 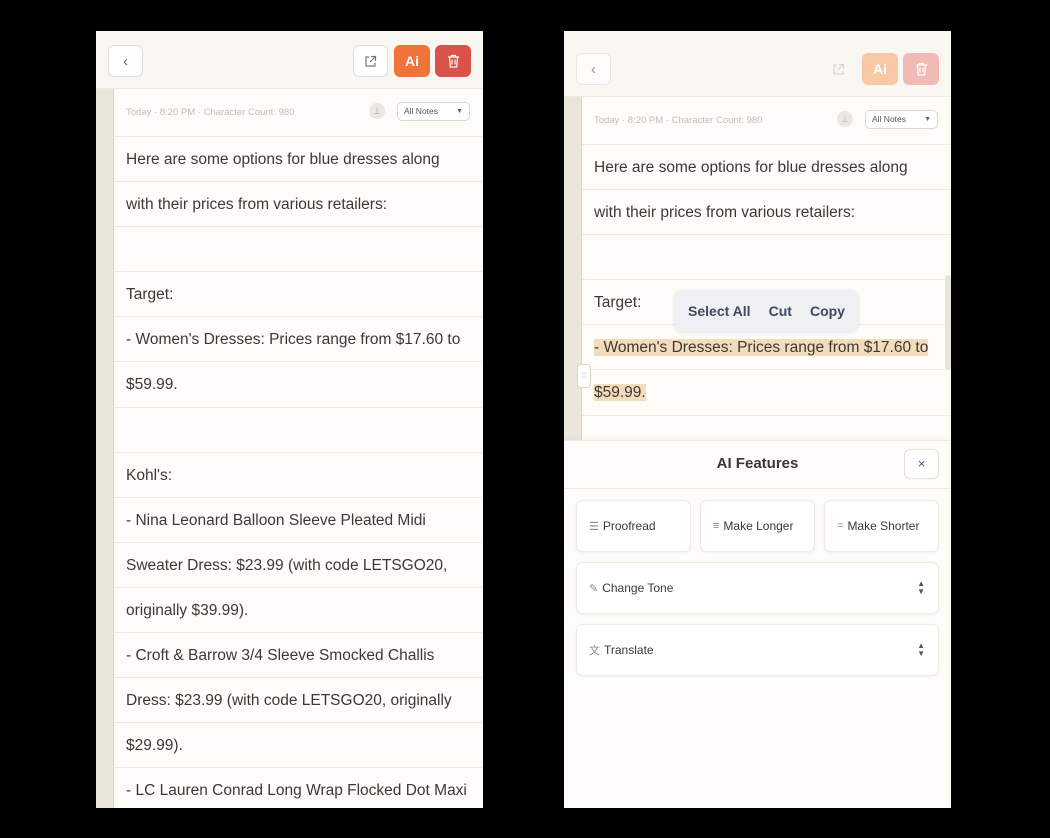 What do you see at coordinates (105, 448) in the screenshot?
I see `note-margin` at bounding box center [105, 448].